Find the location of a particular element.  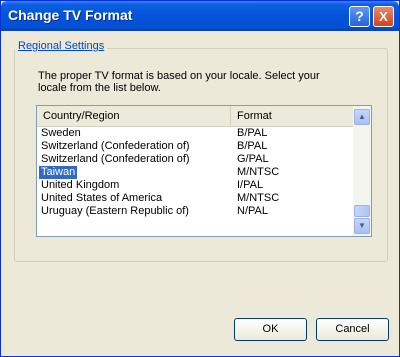

chevron-up-icon: ▲ is located at coordinates (362, 116).